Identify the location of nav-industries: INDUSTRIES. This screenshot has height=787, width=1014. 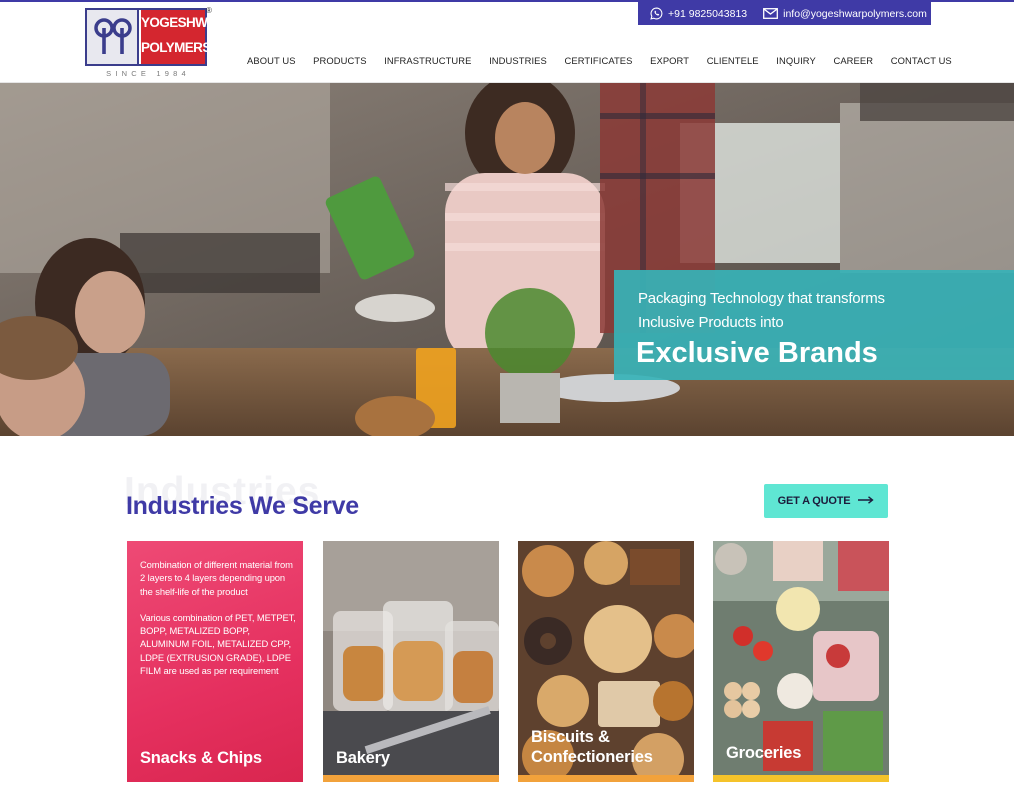
(518, 60).